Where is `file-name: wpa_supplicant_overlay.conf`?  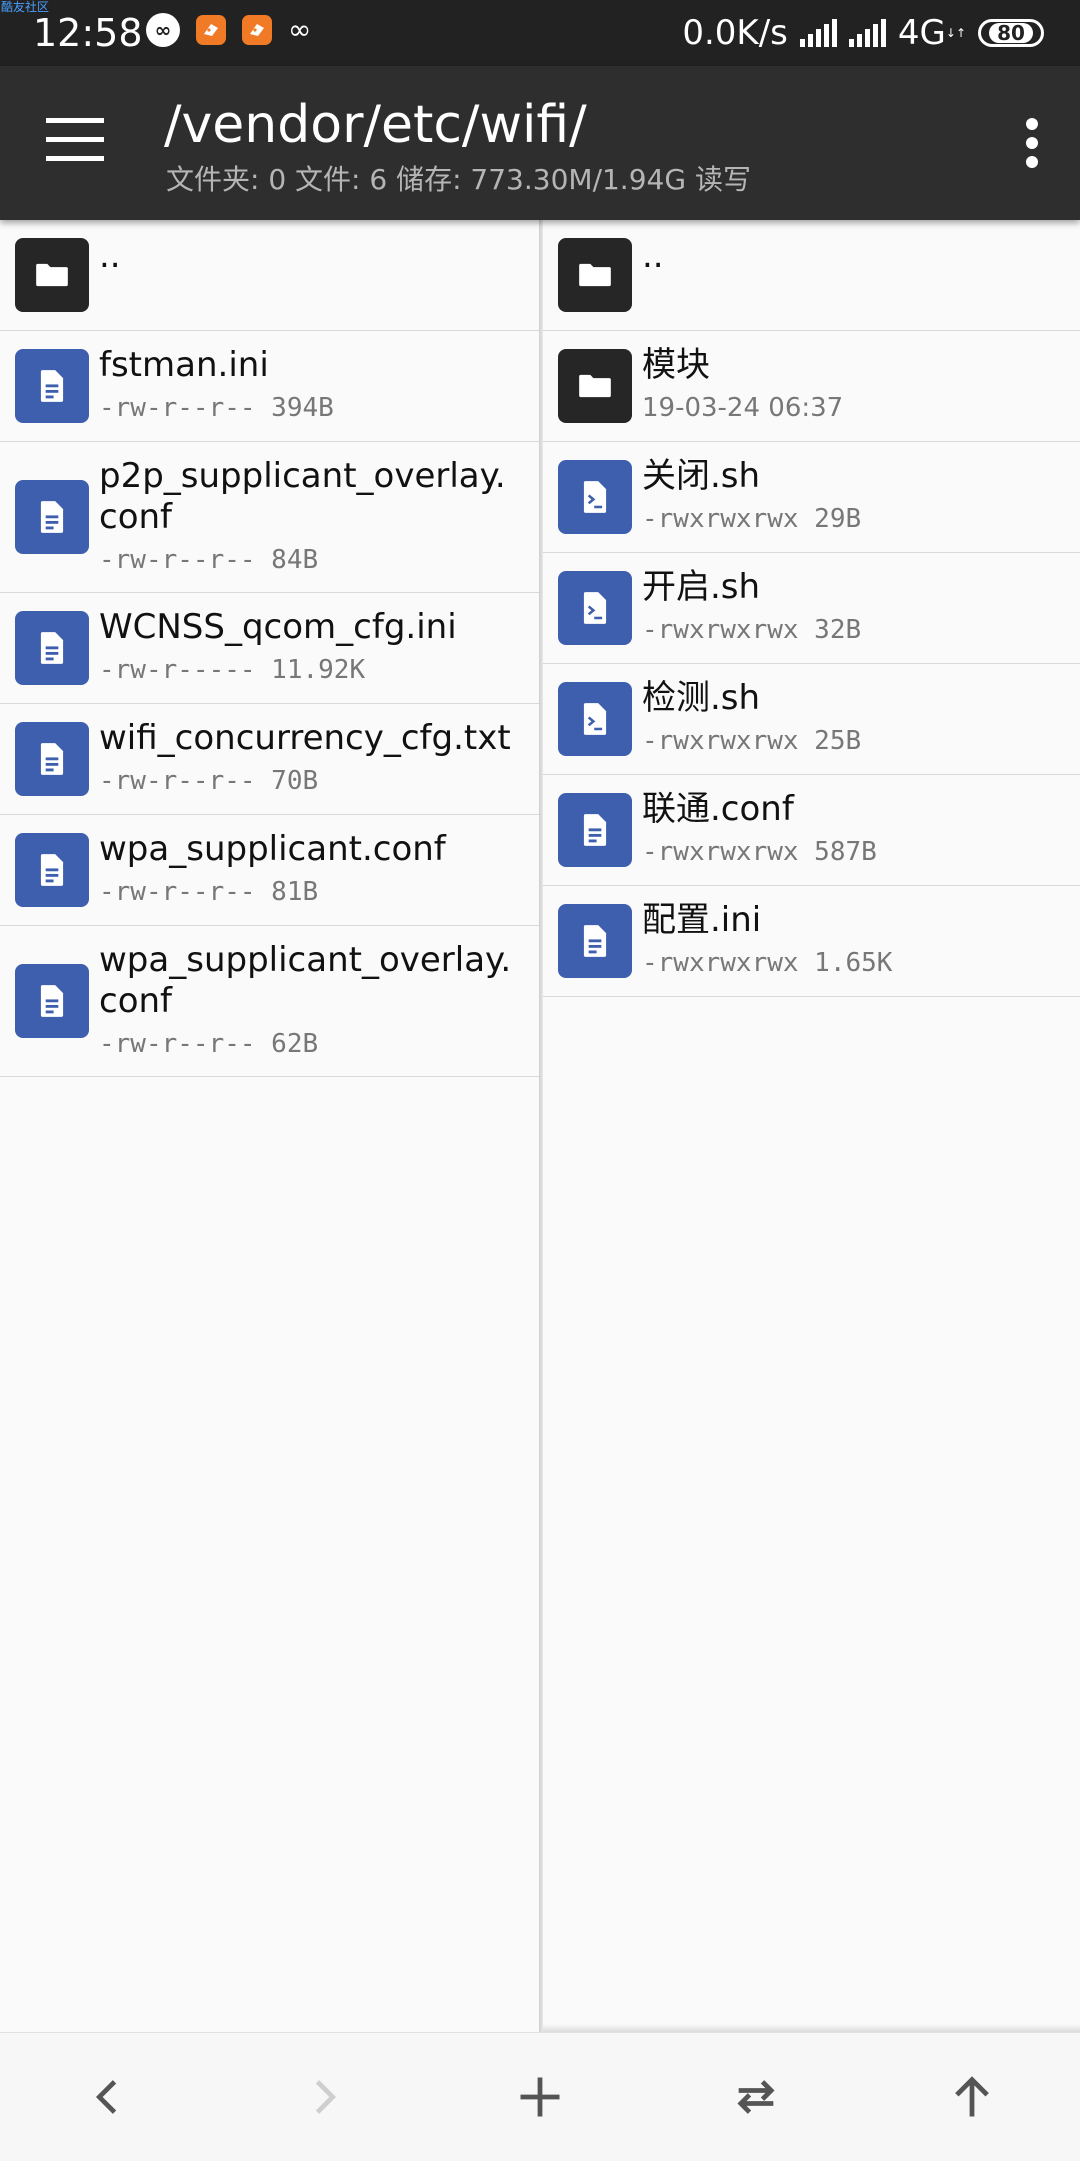 file-name: wpa_supplicant_overlay.conf is located at coordinates (305, 980).